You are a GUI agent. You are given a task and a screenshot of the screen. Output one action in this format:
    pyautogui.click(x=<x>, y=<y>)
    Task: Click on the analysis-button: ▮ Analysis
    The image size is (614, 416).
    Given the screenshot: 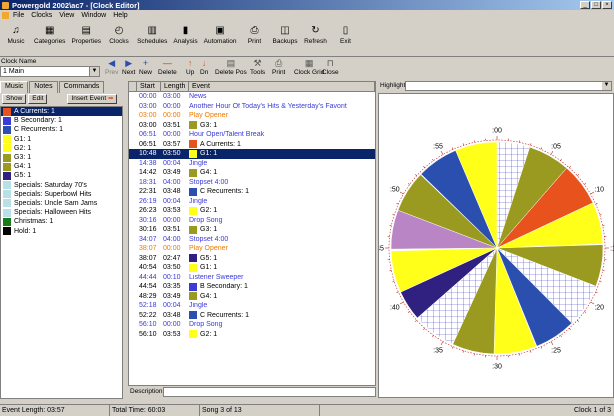 What is the action you would take?
    pyautogui.click(x=185, y=38)
    